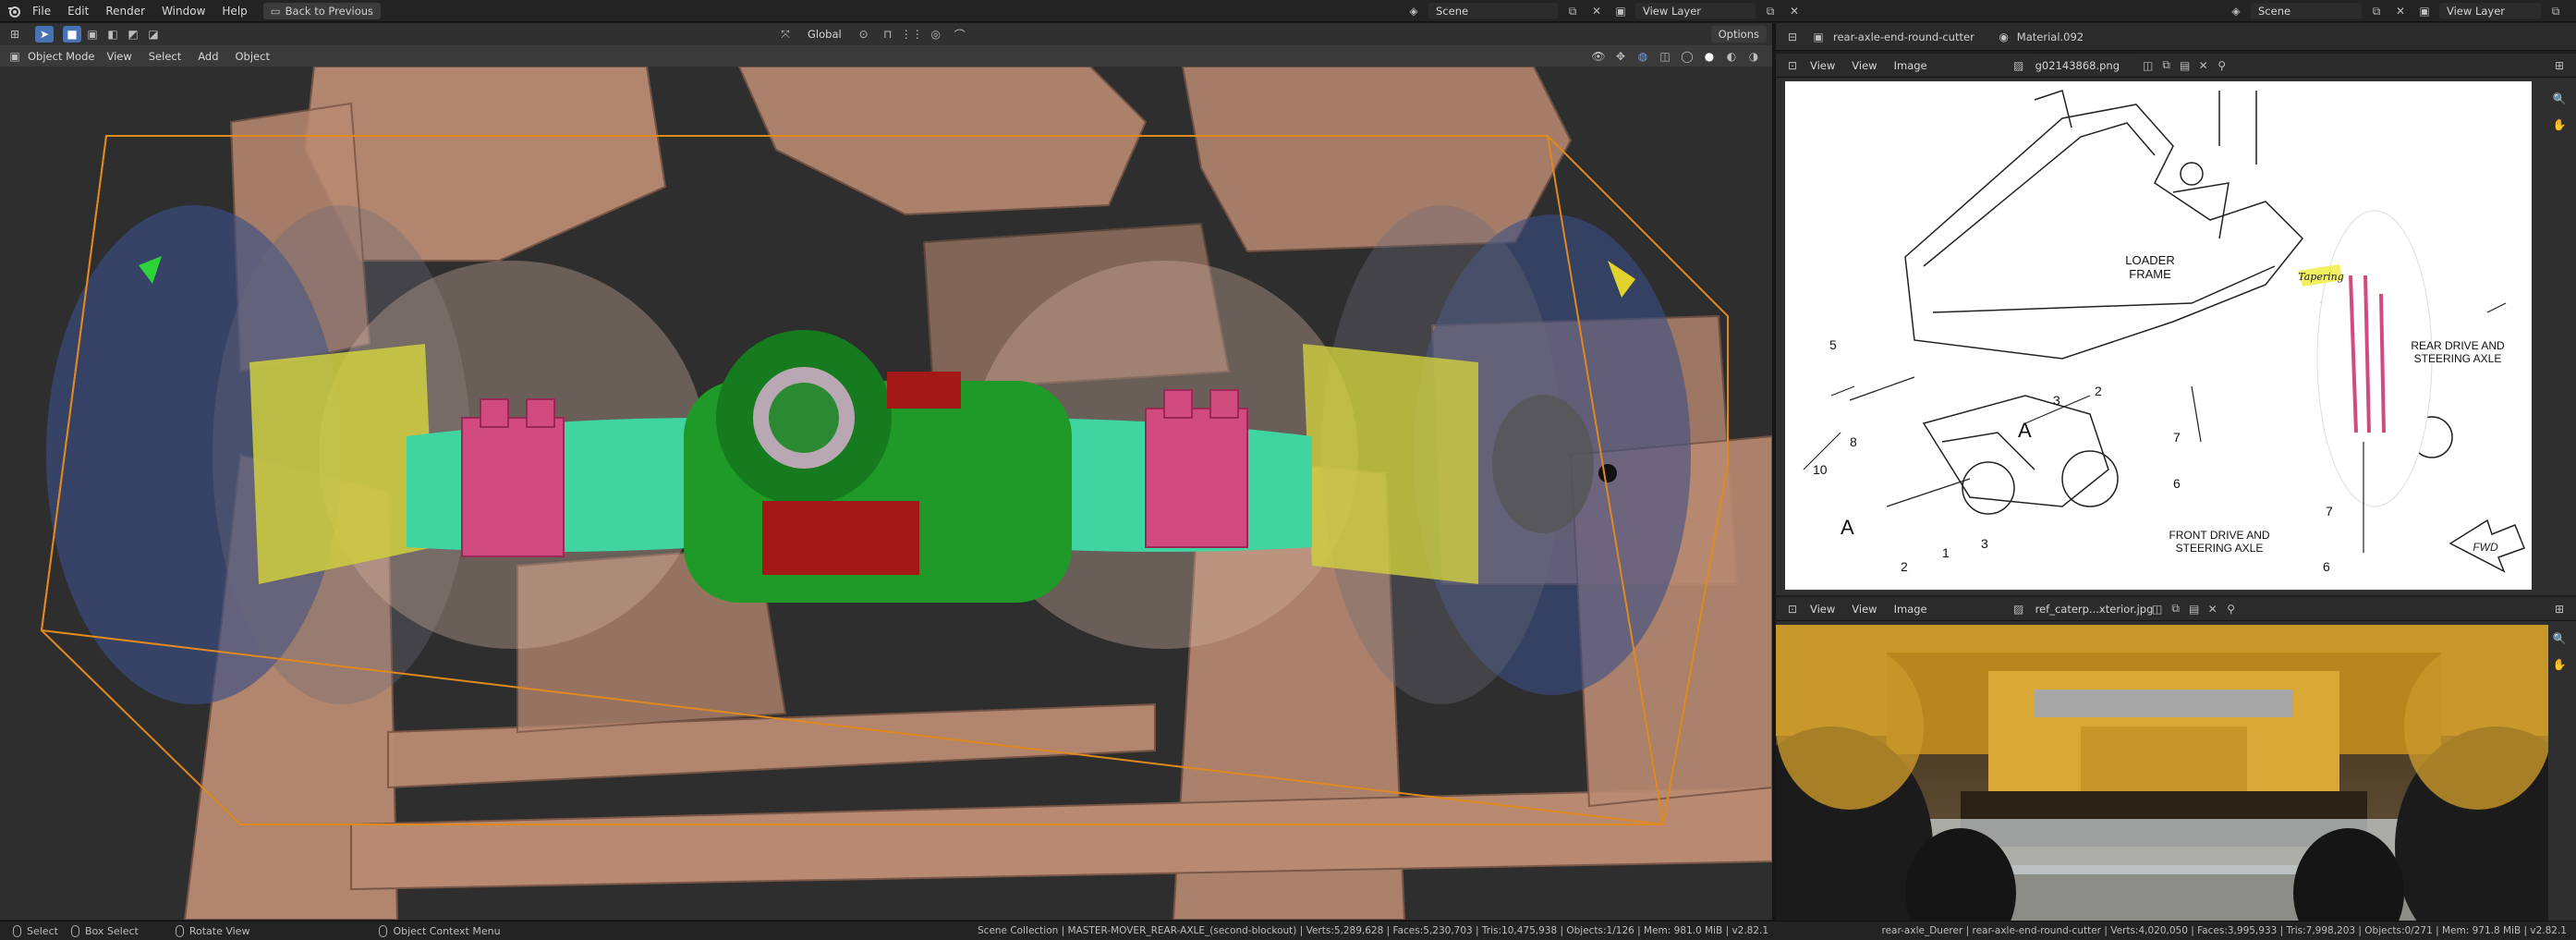 The width and height of the screenshot is (2576, 940). What do you see at coordinates (1687, 56) in the screenshot?
I see `shading-wireframe-icon: ◯` at bounding box center [1687, 56].